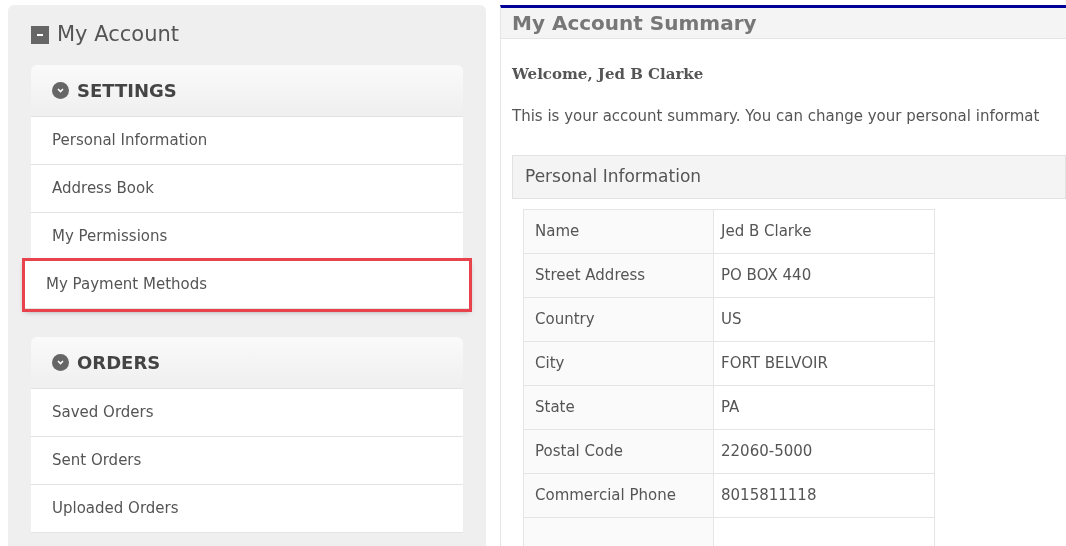 Image resolution: width=1066 pixels, height=546 pixels. What do you see at coordinates (247, 90) in the screenshot?
I see `section-header: SETTINGS` at bounding box center [247, 90].